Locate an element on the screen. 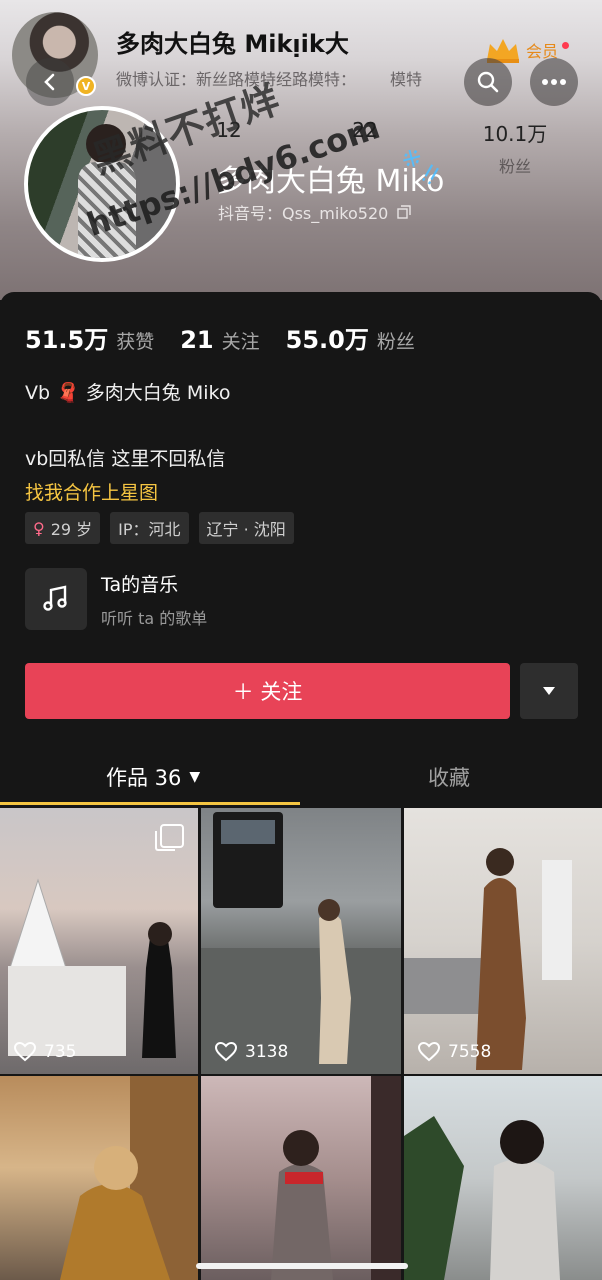 The height and width of the screenshot is (1280, 602). post-thumbnail: 3138 is located at coordinates (301, 941).